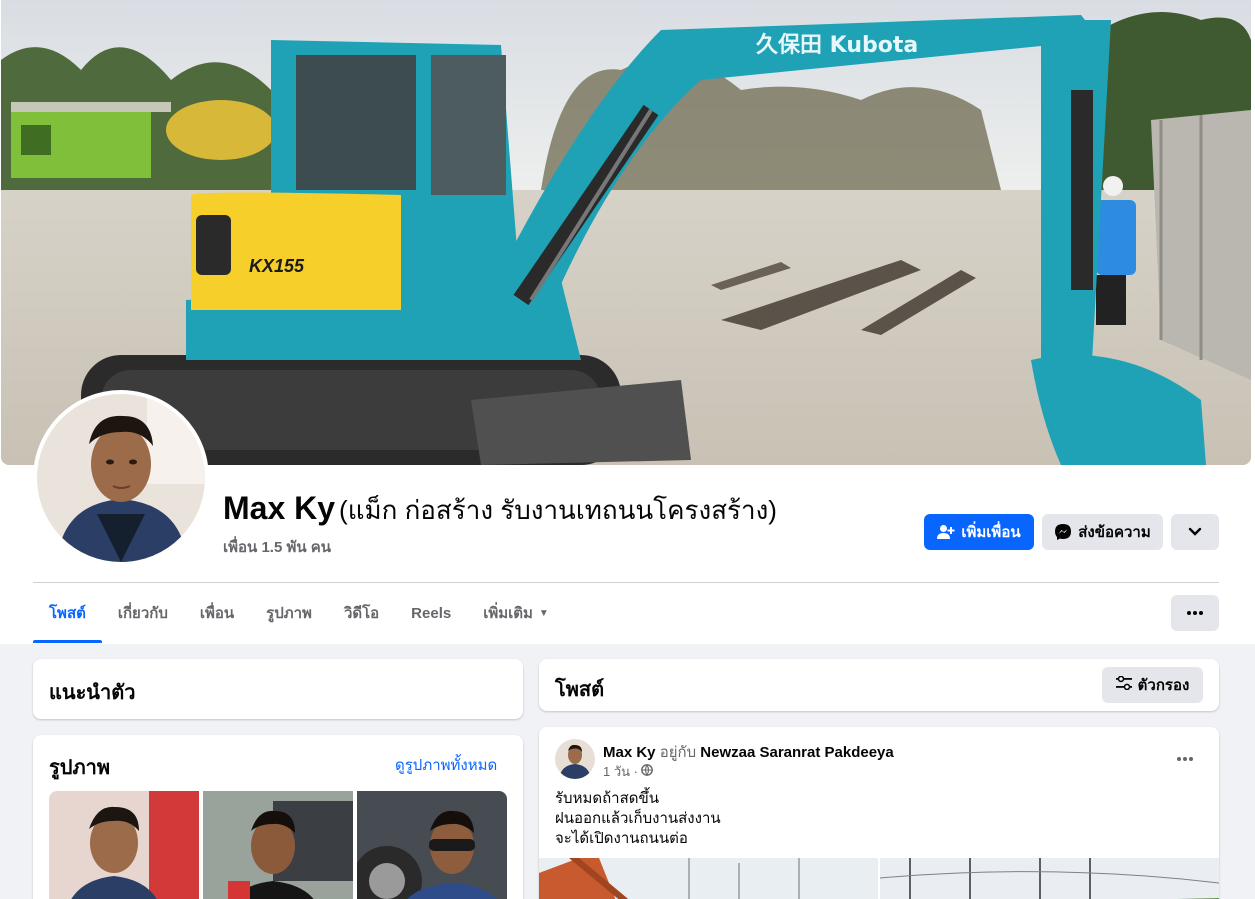 The image size is (1255, 899). What do you see at coordinates (500, 547) in the screenshot?
I see `friends-count: เพื่อน 1.5 พัน คน` at bounding box center [500, 547].